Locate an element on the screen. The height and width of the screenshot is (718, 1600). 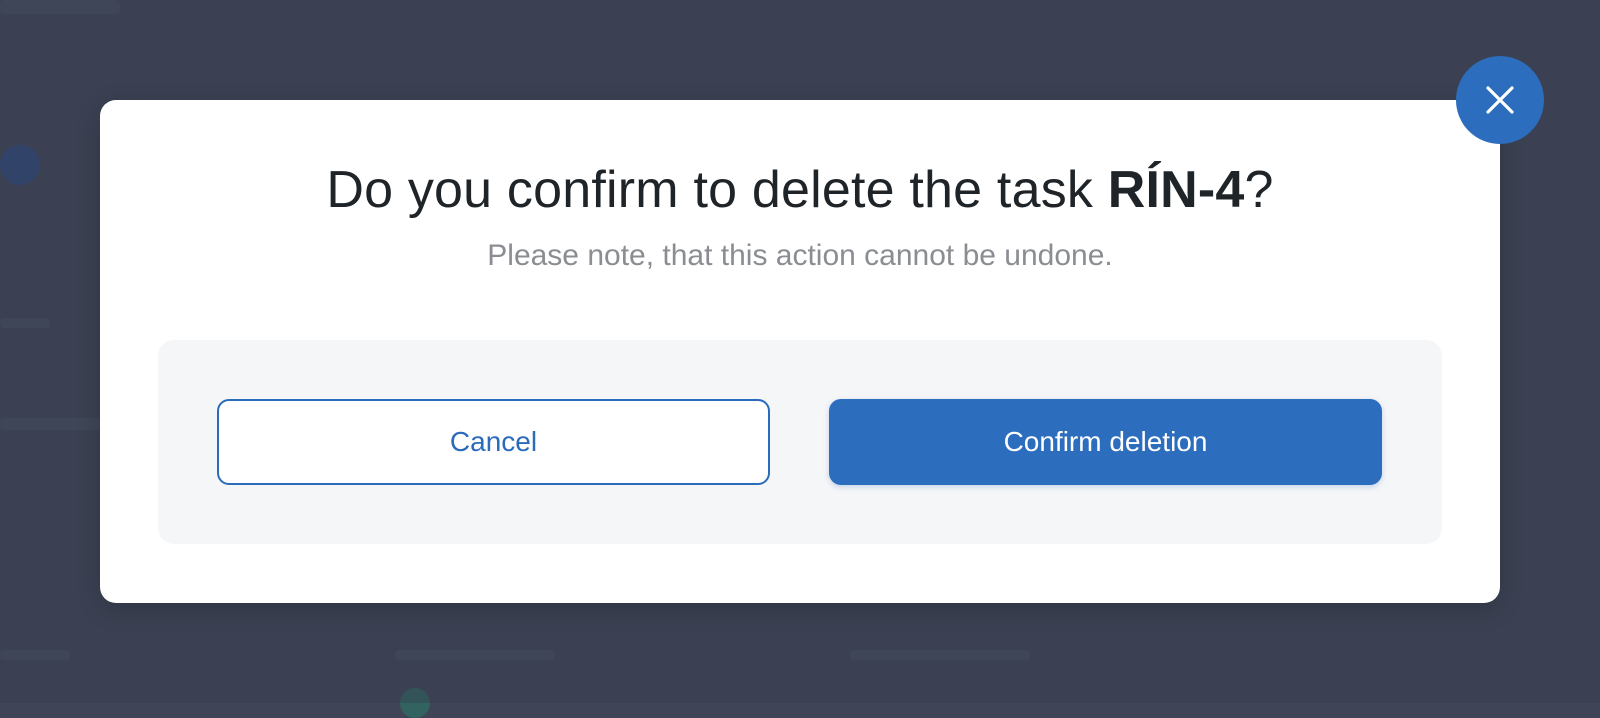
close-dialog-button is located at coordinates (1500, 100).